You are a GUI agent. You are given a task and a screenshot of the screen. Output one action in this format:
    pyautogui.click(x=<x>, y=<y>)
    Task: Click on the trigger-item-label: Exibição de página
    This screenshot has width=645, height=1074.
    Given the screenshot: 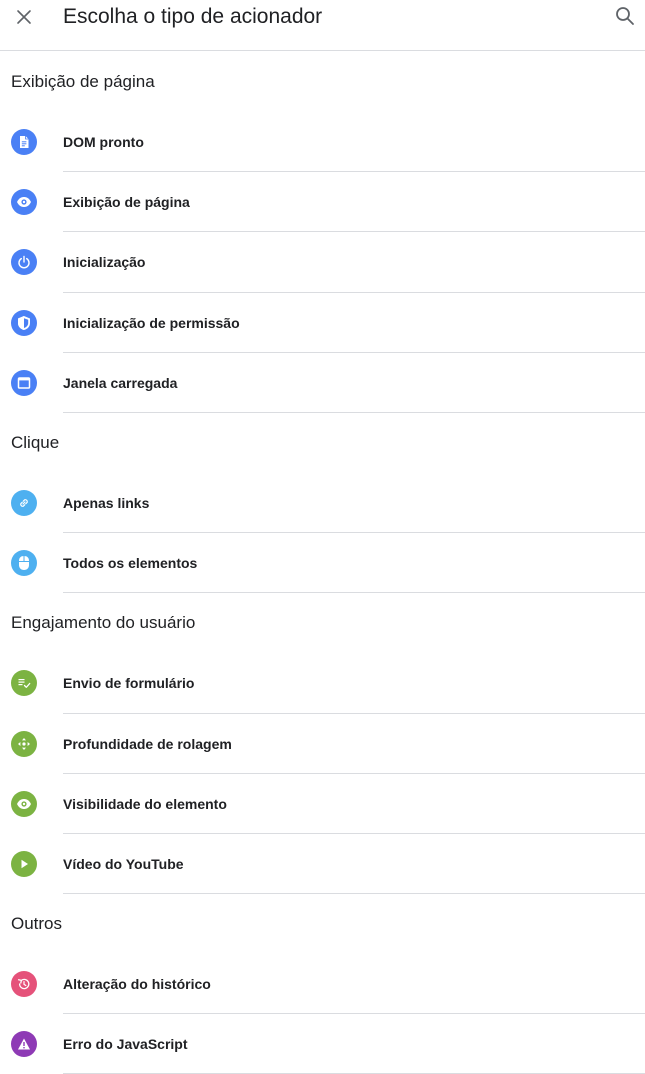 What is the action you would take?
    pyautogui.click(x=126, y=202)
    